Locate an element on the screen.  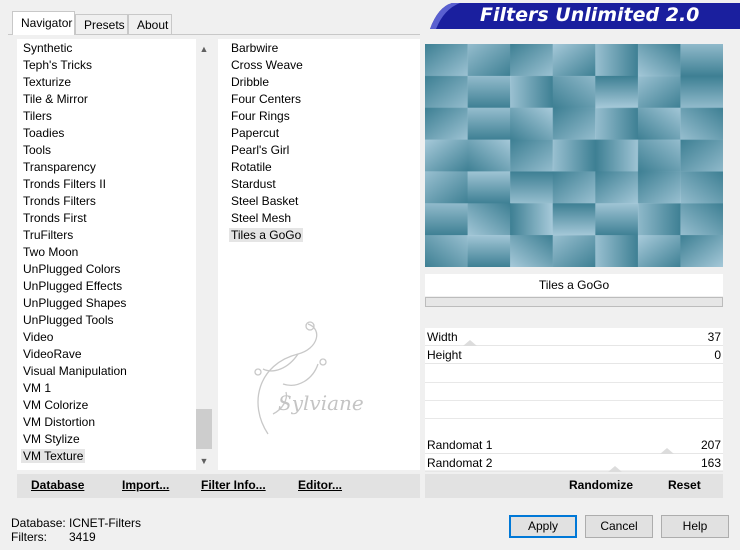
scroll-down-arrow-icon: ▼ is located at coordinates (204, 461).